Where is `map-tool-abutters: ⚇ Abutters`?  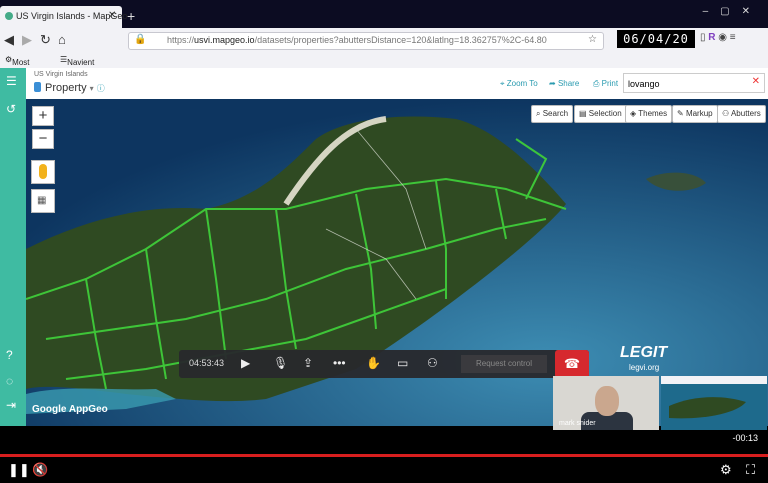 map-tool-abutters: ⚇ Abutters is located at coordinates (741, 114).